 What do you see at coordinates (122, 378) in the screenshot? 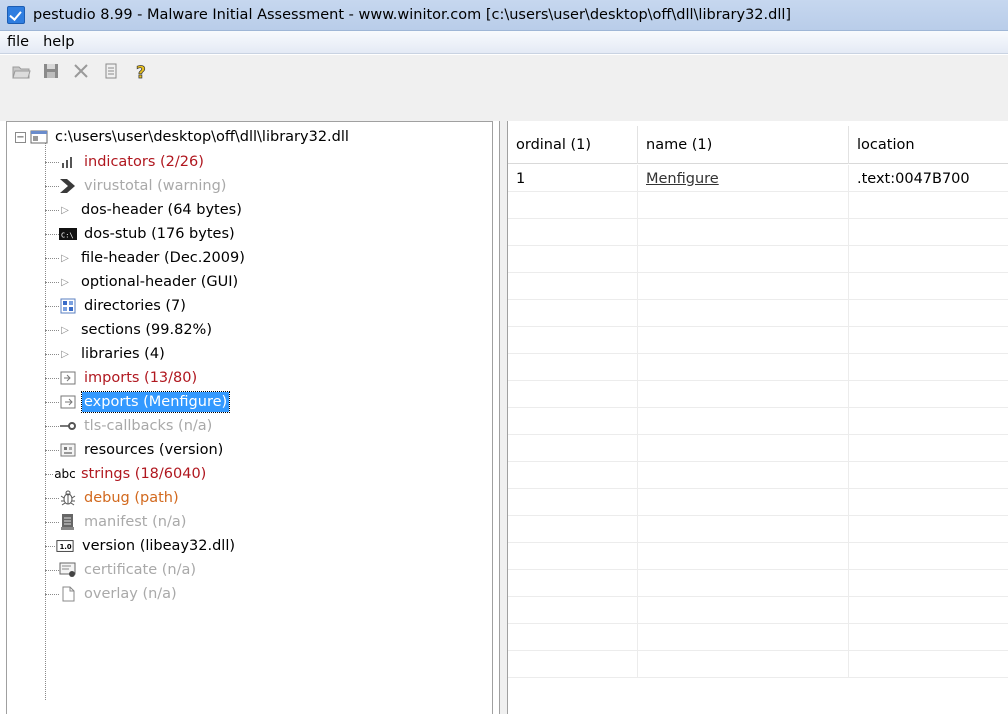
I see `tree-item-imports: imports (13/80)` at bounding box center [122, 378].